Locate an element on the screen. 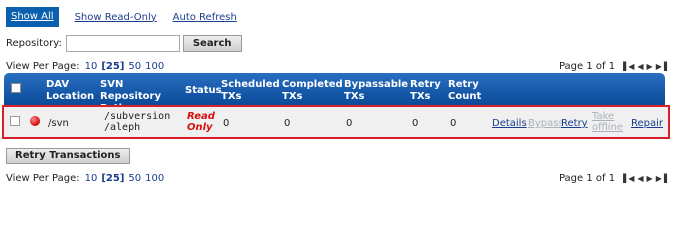  status-line1: Read is located at coordinates (201, 116).